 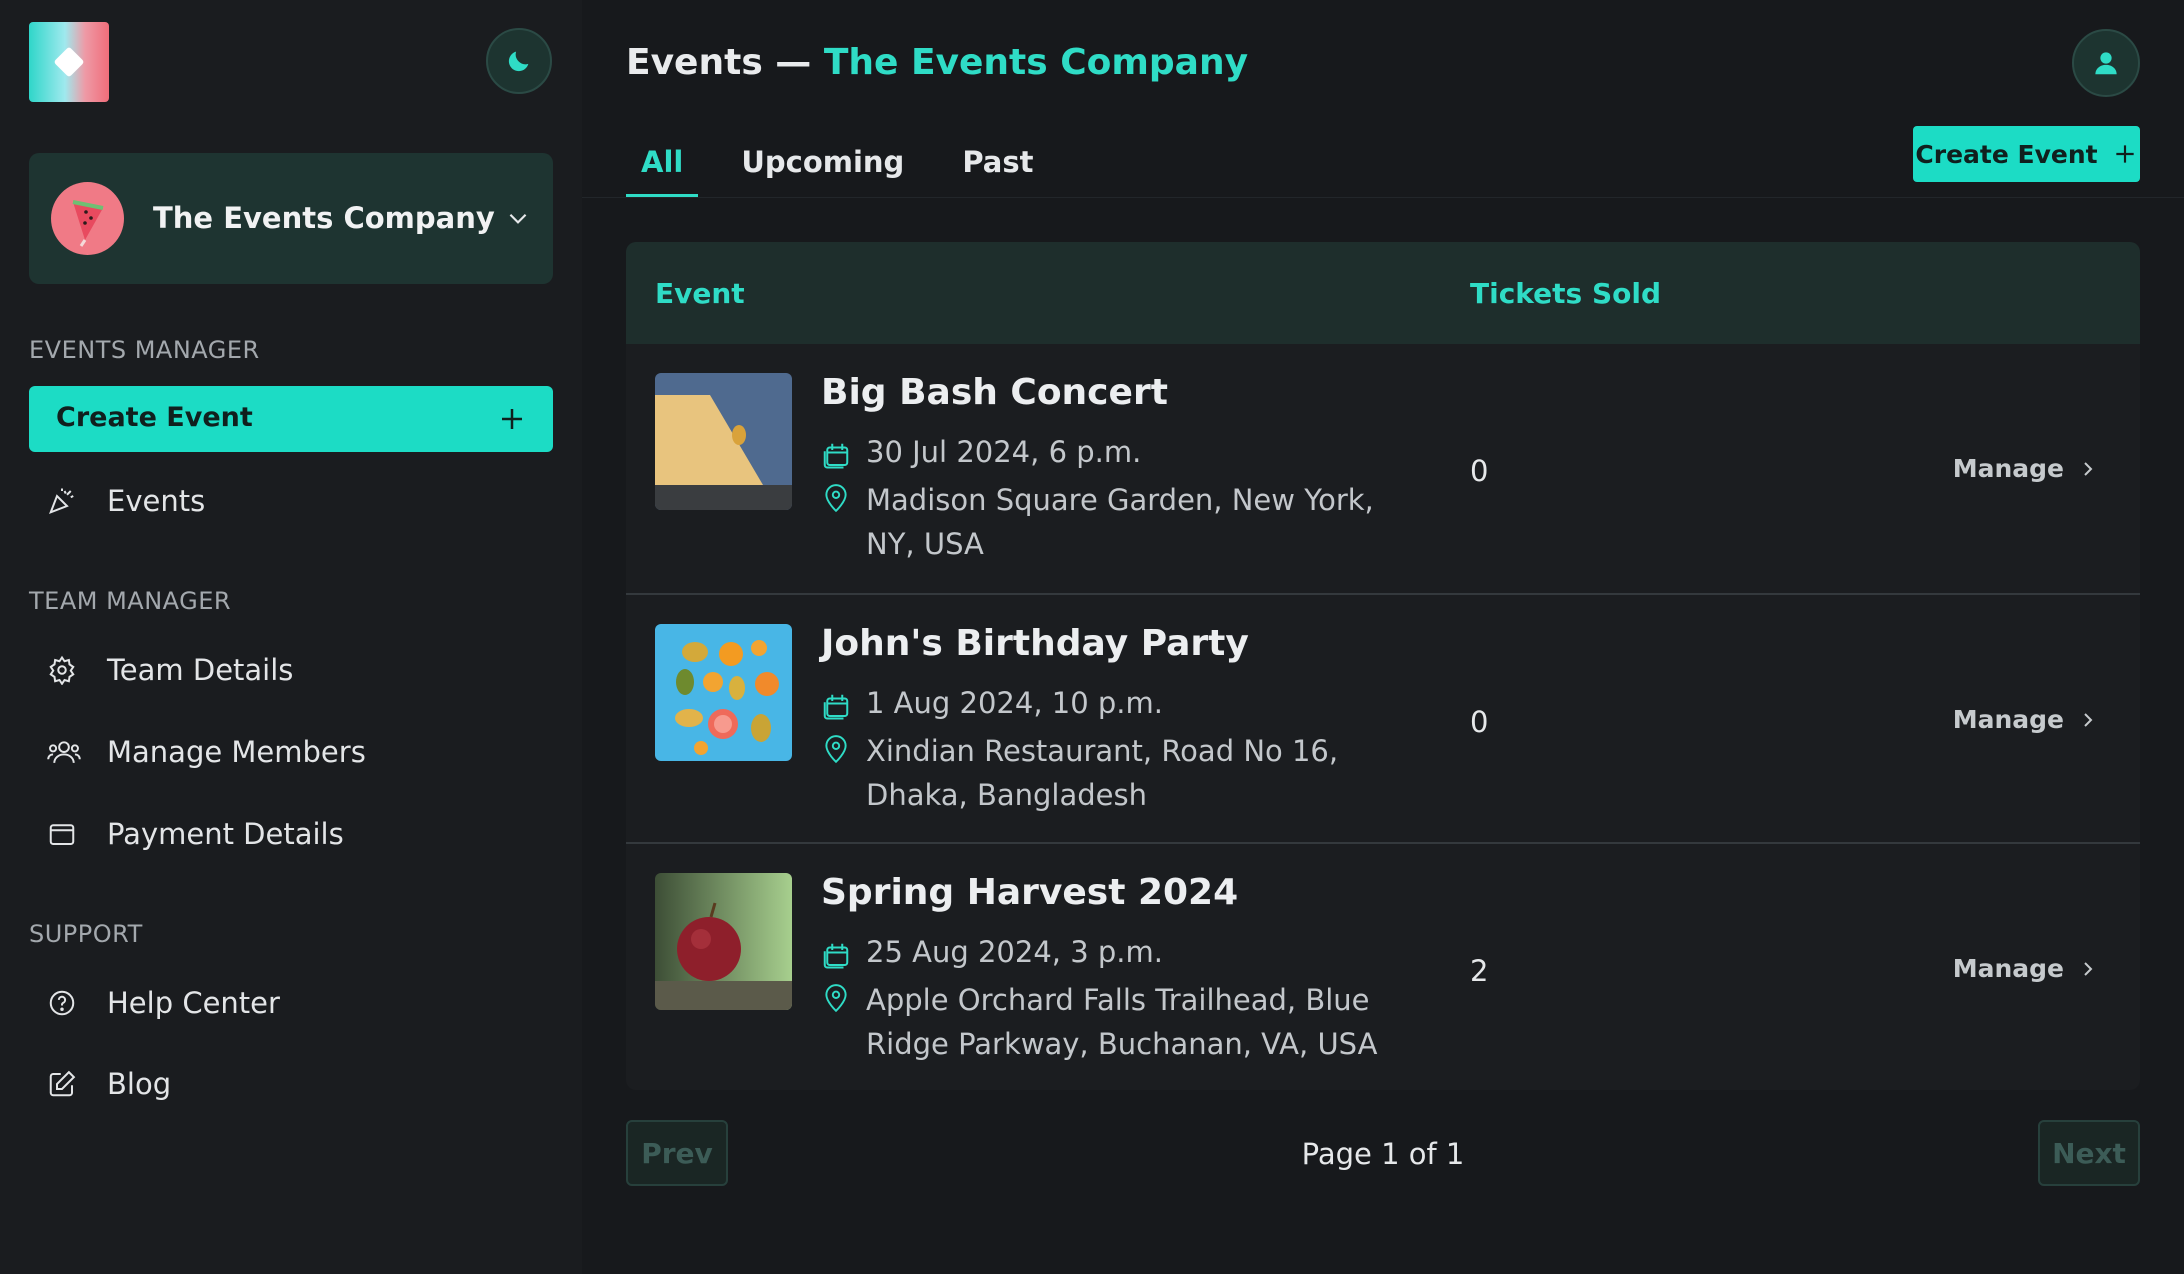 I want to click on theme-toggle-button, so click(x=519, y=61).